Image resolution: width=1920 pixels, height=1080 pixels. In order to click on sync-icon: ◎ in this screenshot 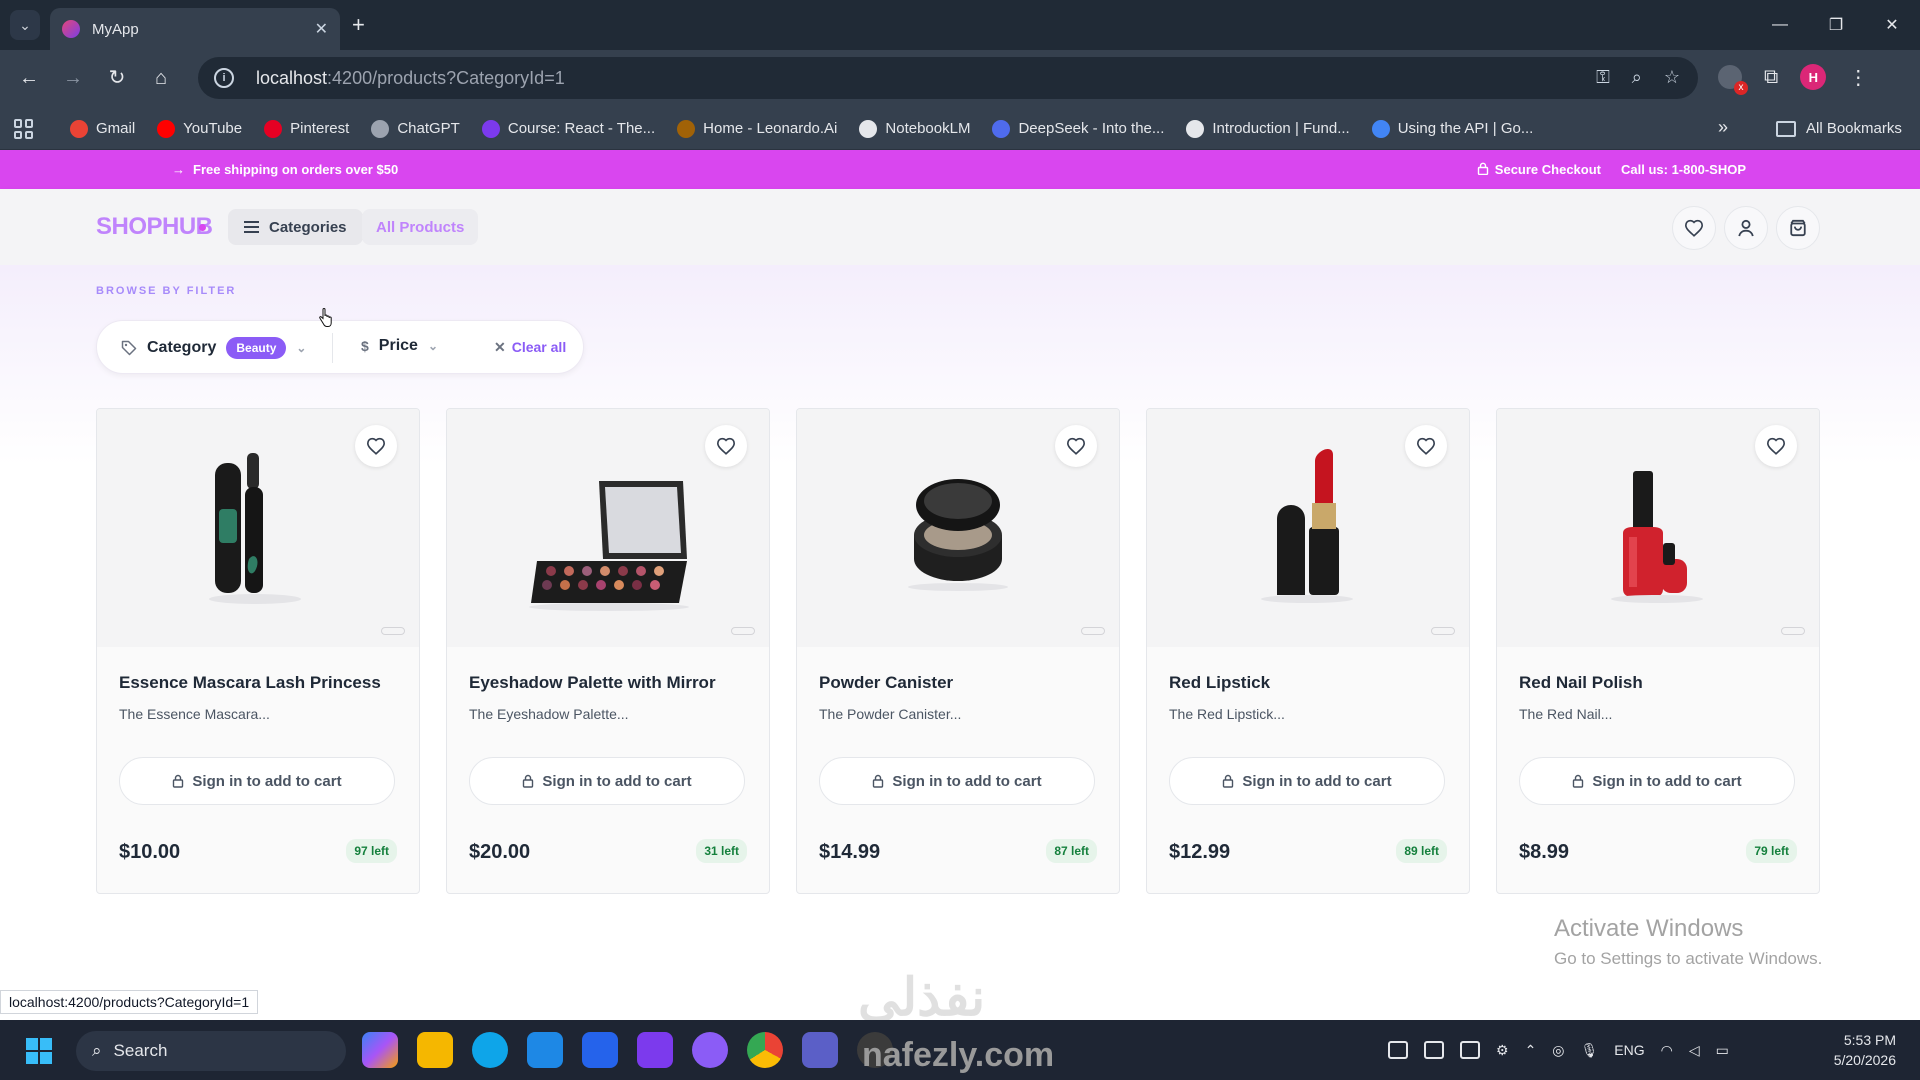, I will do `click(1558, 1050)`.